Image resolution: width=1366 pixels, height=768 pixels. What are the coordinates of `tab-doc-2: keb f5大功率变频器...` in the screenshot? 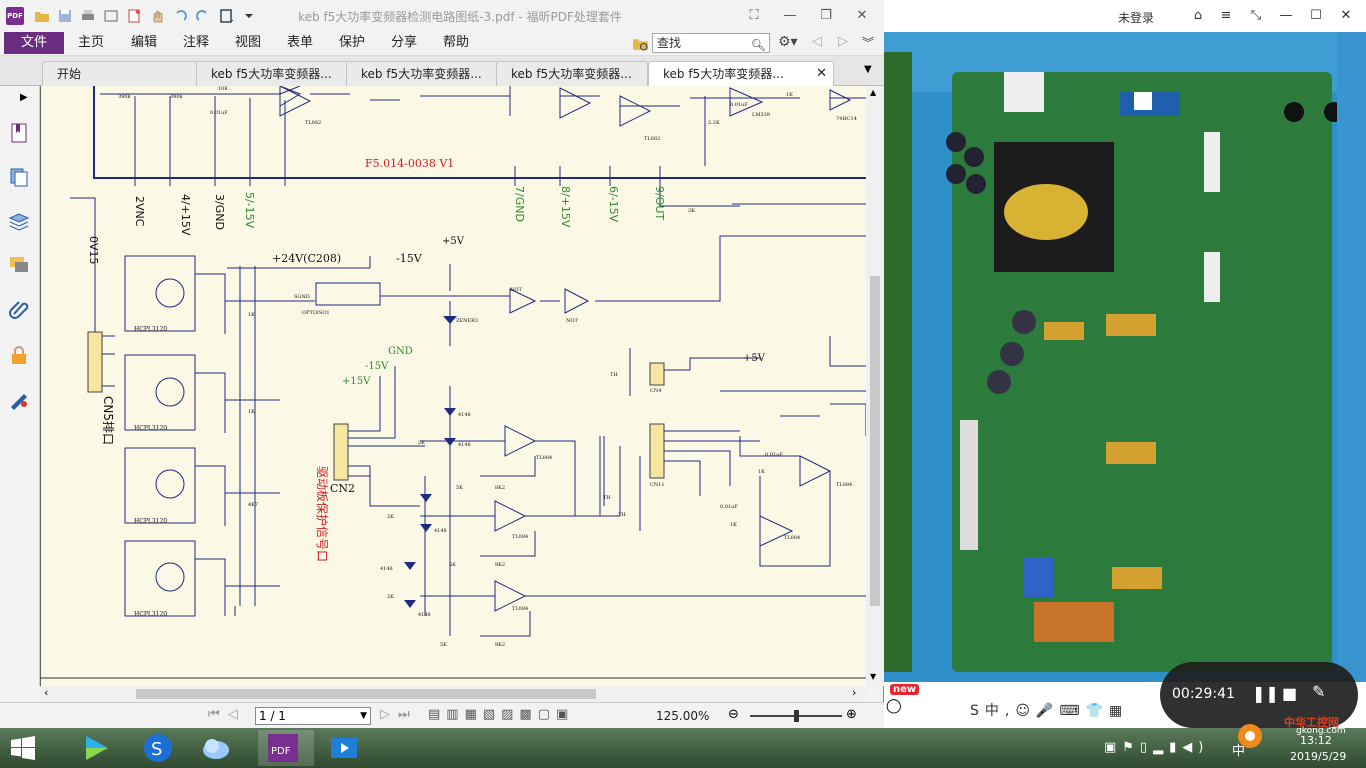 It's located at (422, 73).